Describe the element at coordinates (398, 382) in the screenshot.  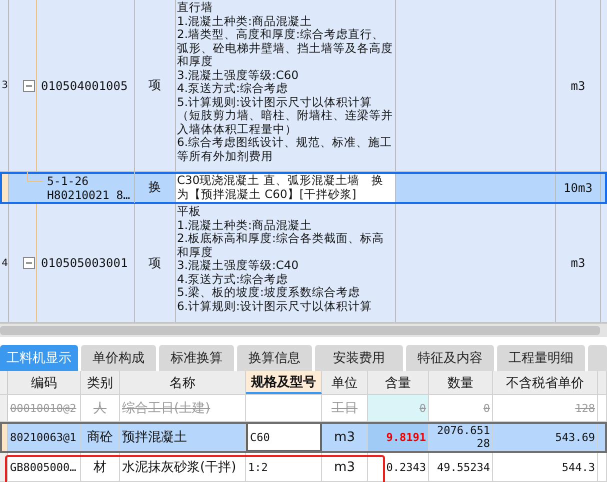
I see `column-header: 含量` at that location.